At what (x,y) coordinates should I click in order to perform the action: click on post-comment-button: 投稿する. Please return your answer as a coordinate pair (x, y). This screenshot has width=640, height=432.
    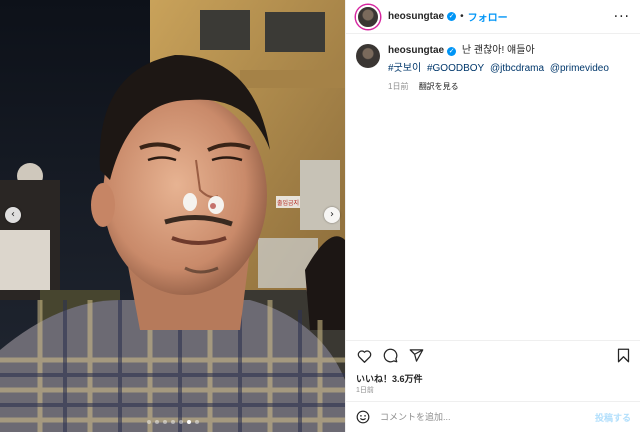
    Looking at the image, I should click on (613, 417).